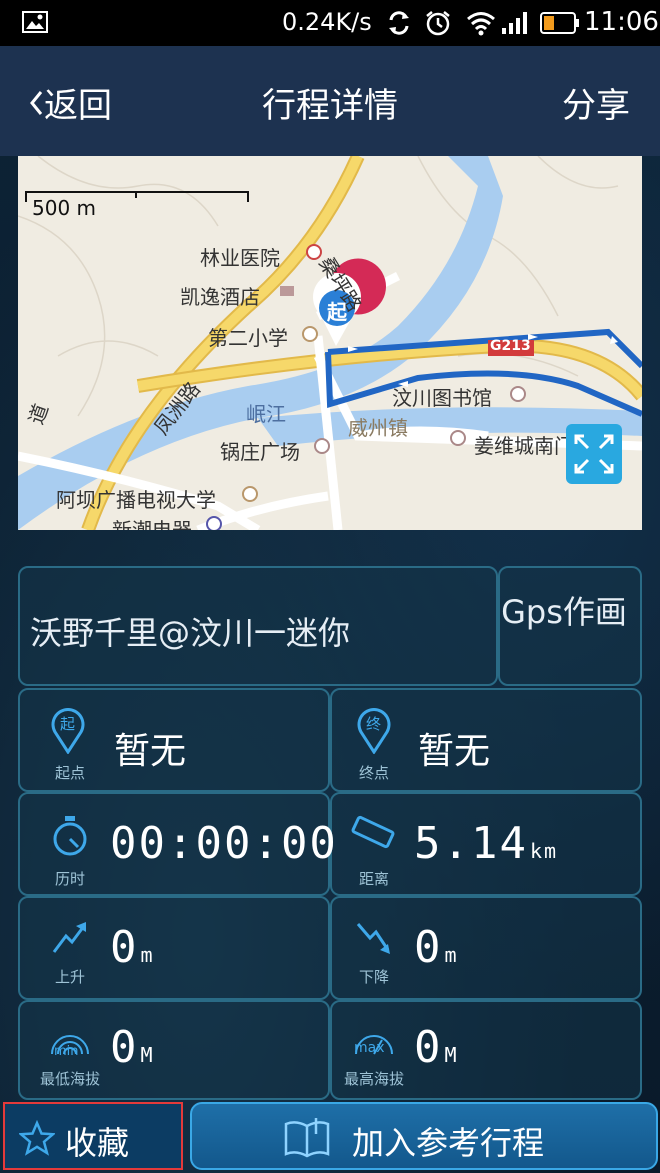 The width and height of the screenshot is (660, 1173). Describe the element at coordinates (330, 101) in the screenshot. I see `title-bar: 行程详情 返回 分享` at that location.